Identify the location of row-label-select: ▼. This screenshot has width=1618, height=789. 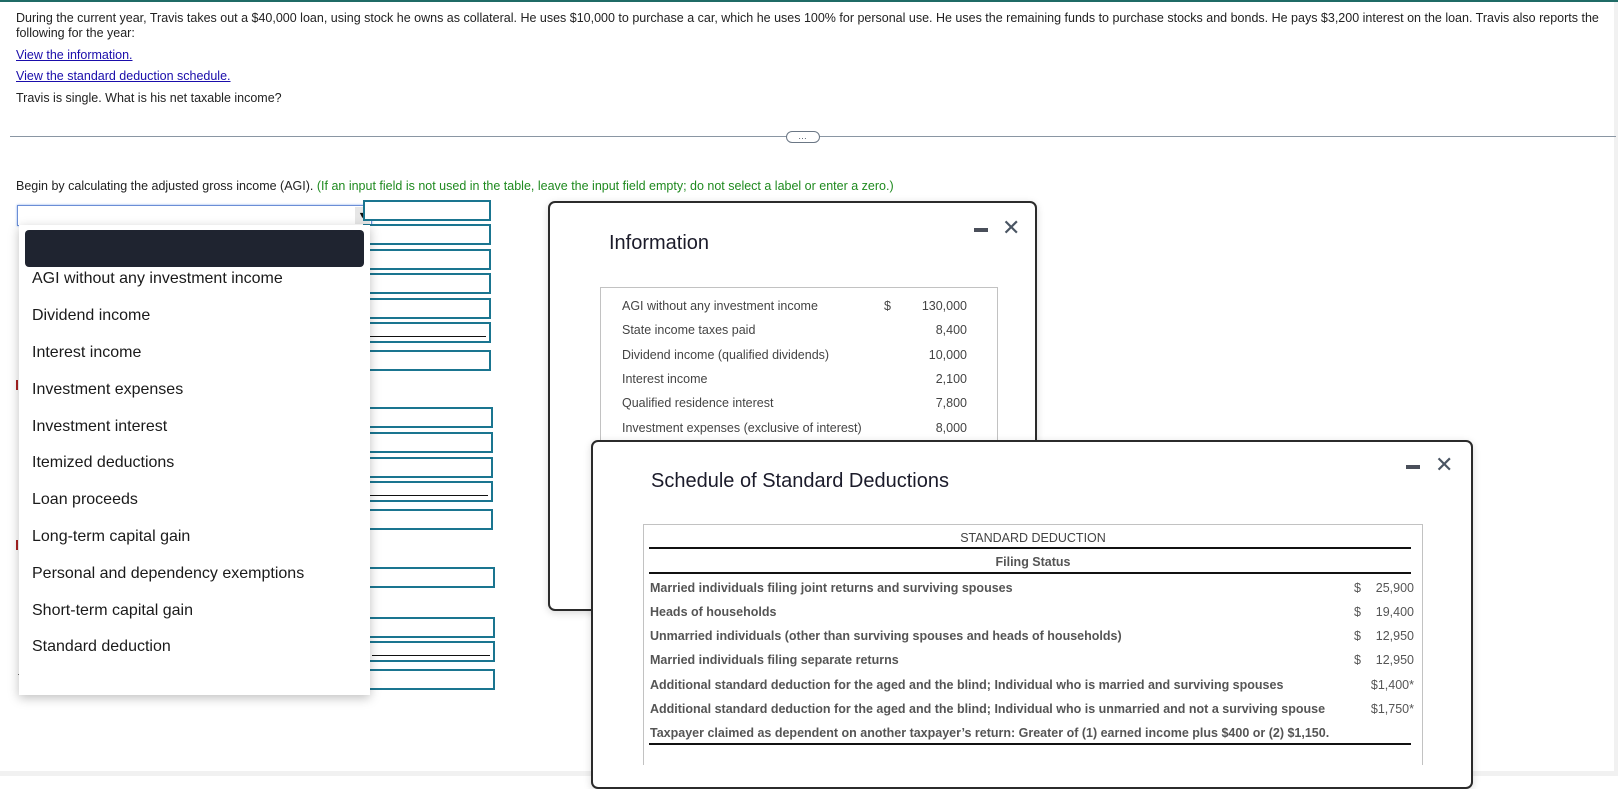
(194, 215).